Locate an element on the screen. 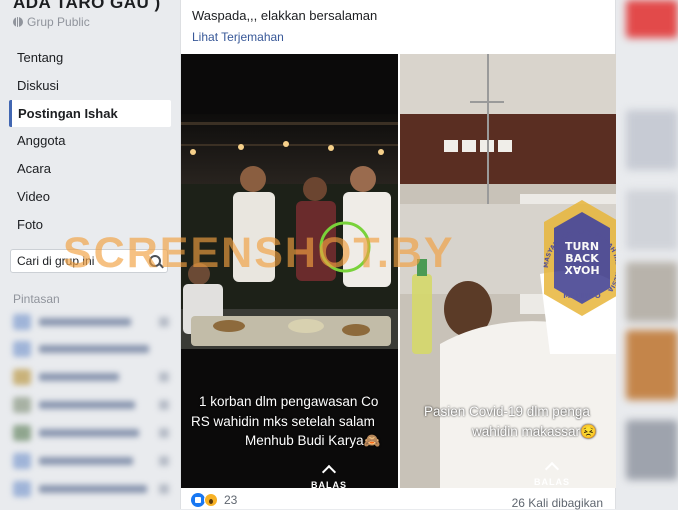  photo-left-reply: BALAS is located at coordinates (329, 476).